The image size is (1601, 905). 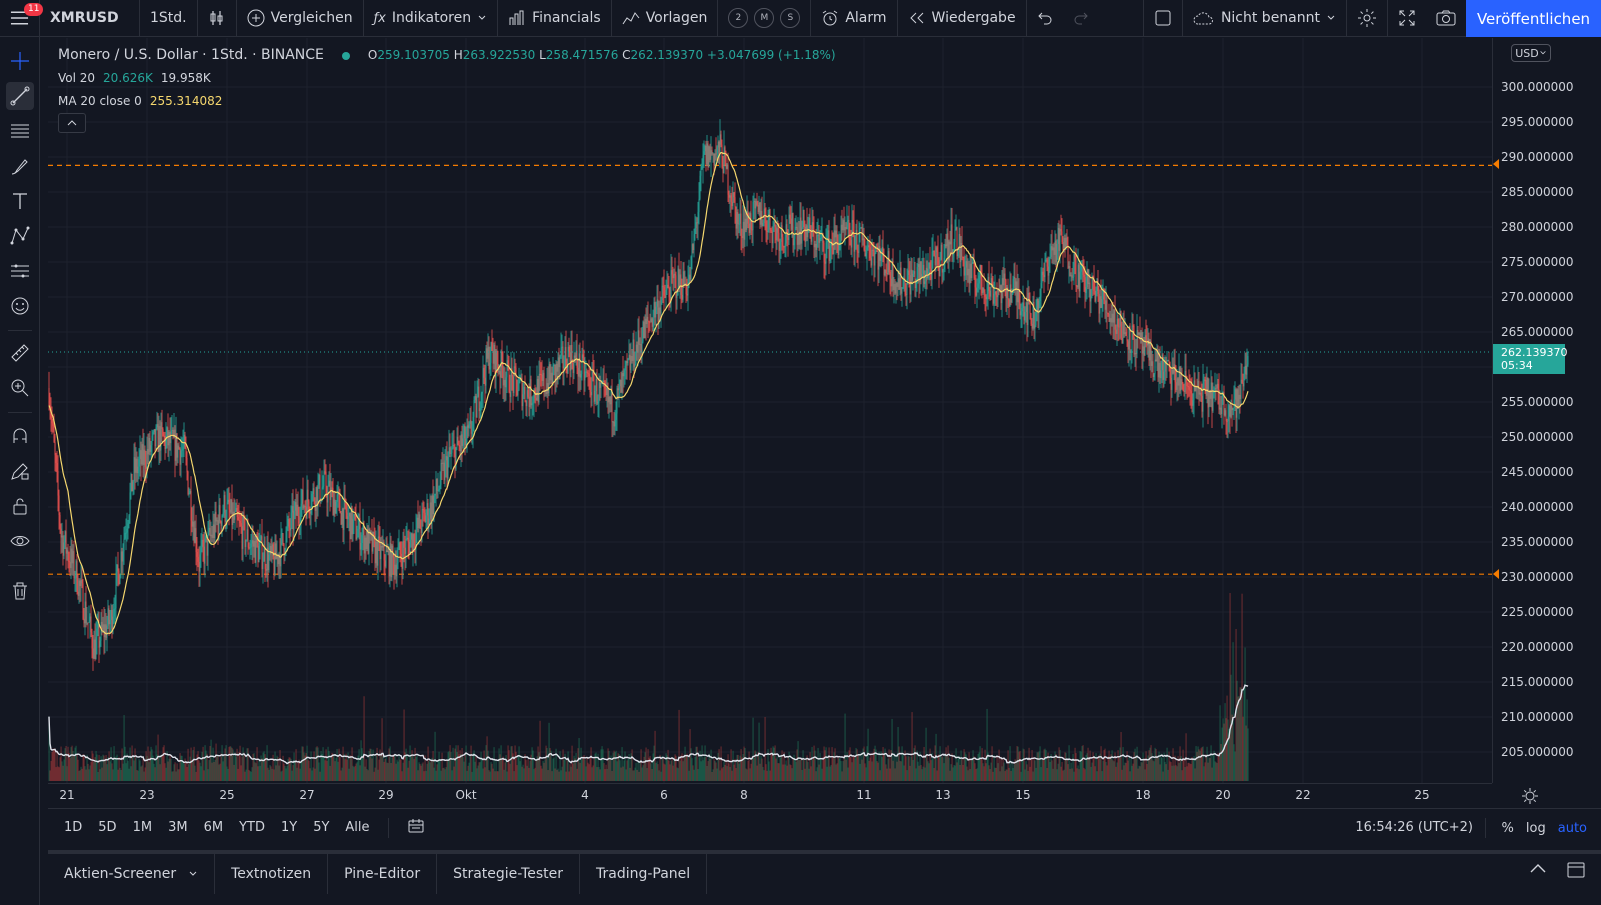 I want to click on layout-circle-2: M, so click(x=764, y=18).